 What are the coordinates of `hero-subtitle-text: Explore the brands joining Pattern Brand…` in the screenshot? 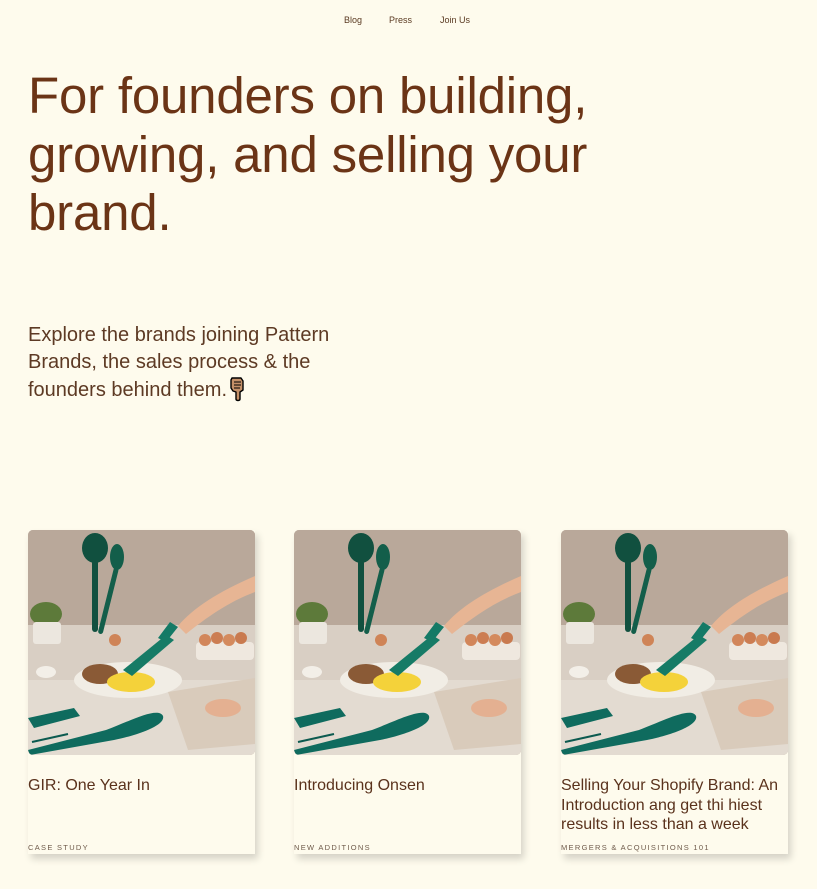 It's located at (179, 362).